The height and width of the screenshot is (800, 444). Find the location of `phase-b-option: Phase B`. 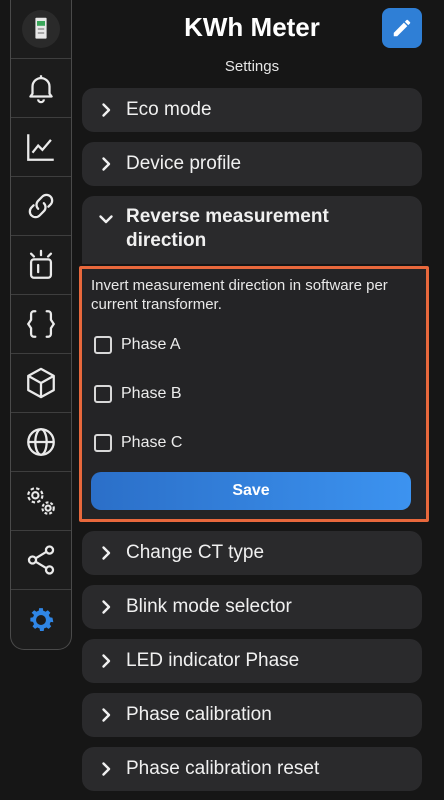

phase-b-option: Phase B is located at coordinates (137, 394).